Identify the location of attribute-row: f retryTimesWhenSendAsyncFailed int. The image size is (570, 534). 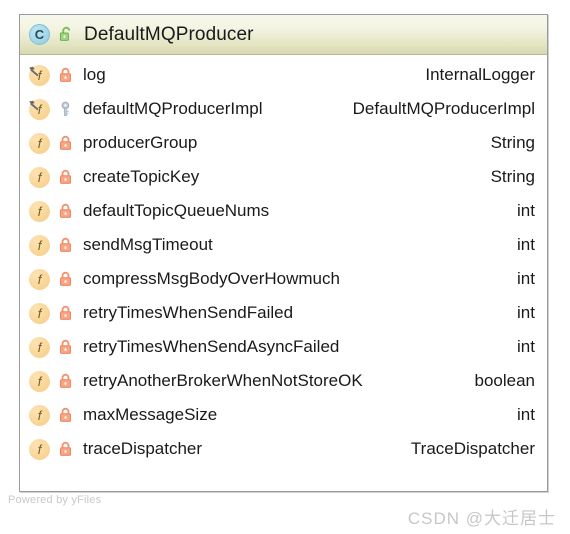
(283, 347).